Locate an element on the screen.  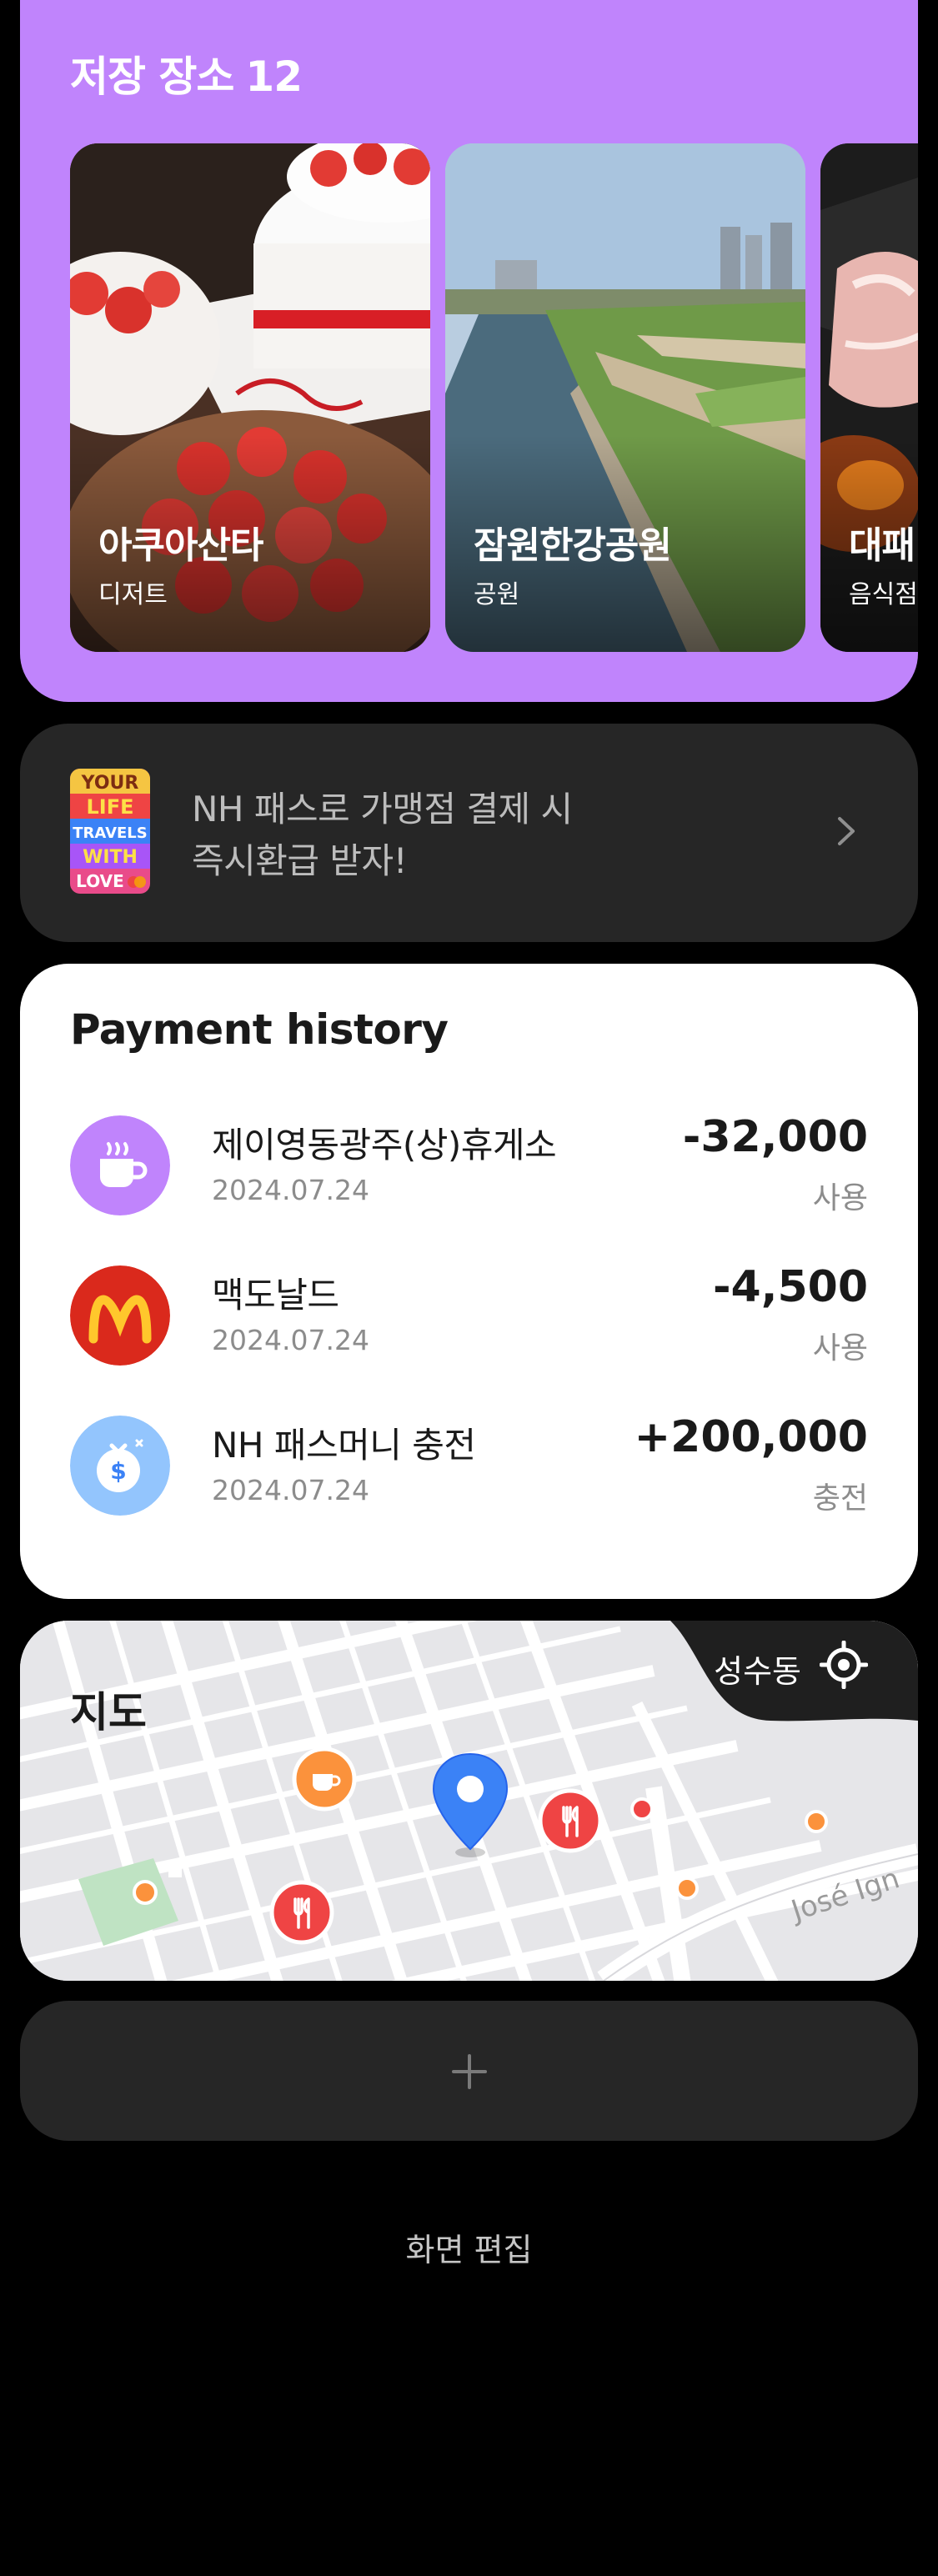
promo-text: NH 패스로 가맹점 결제 시 즉시환급 받자! is located at coordinates (382, 835).